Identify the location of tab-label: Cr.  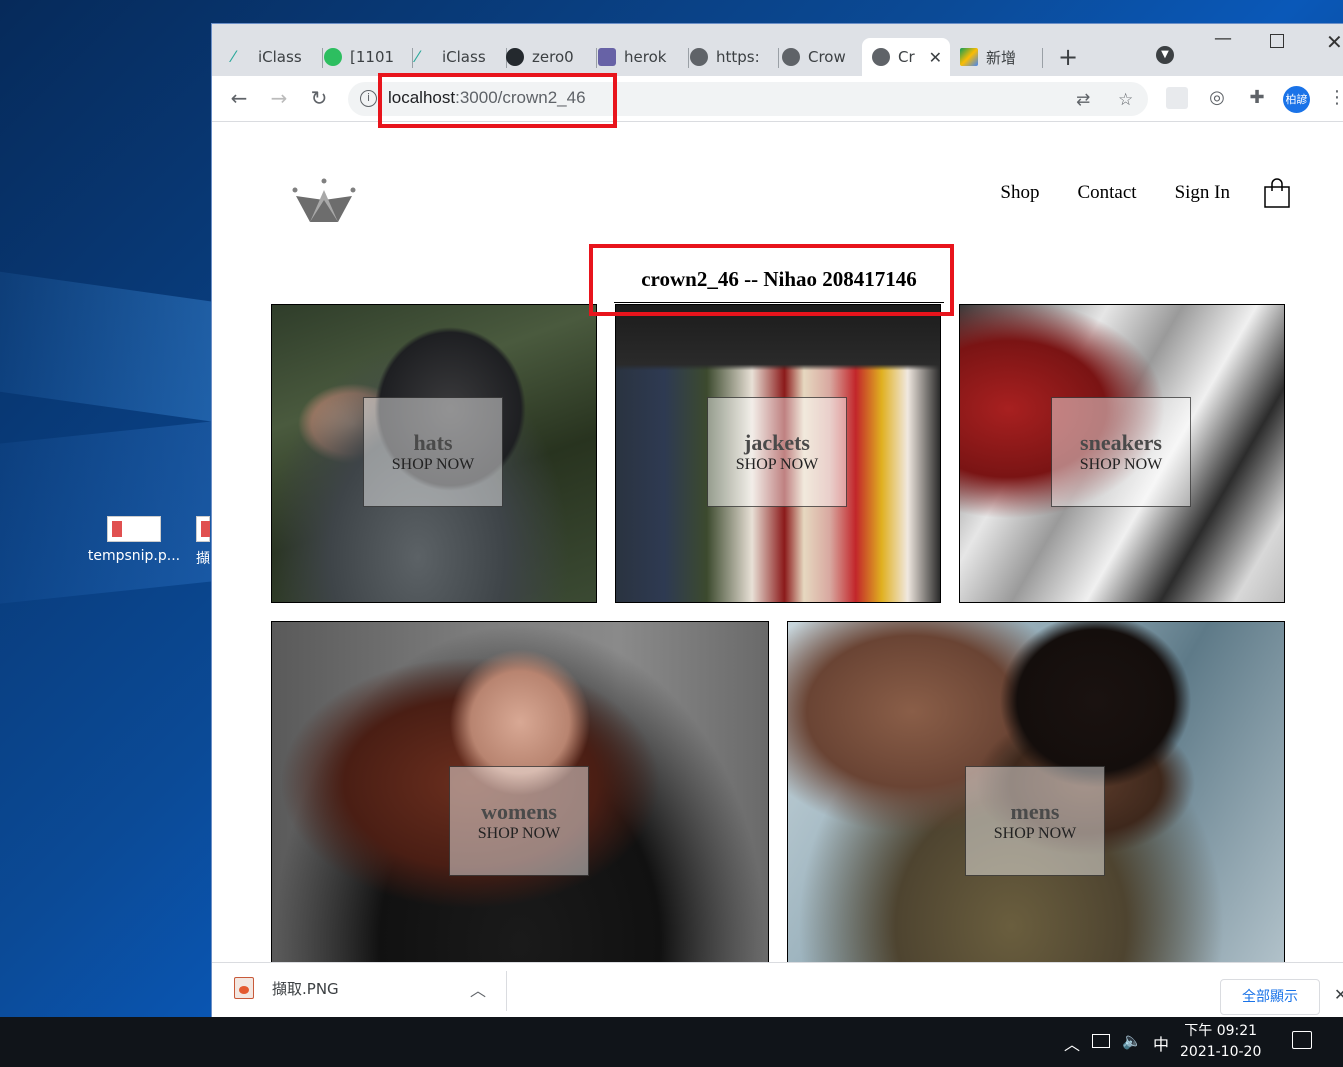
(906, 57).